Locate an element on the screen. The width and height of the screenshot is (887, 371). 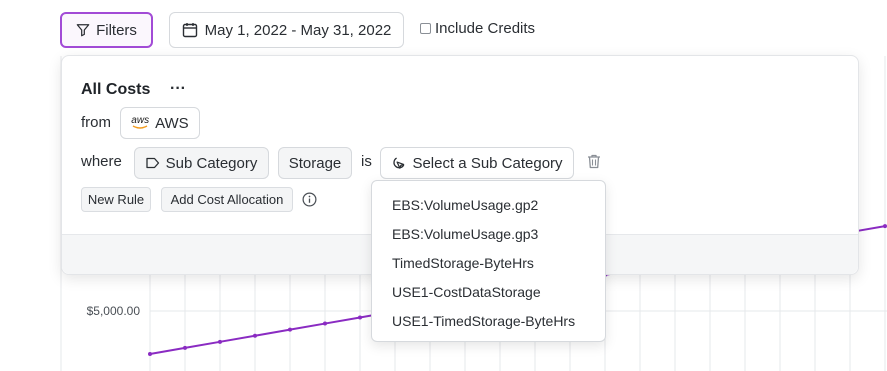
dropdown-option: TimedStorage-ByteHrs is located at coordinates (463, 263).